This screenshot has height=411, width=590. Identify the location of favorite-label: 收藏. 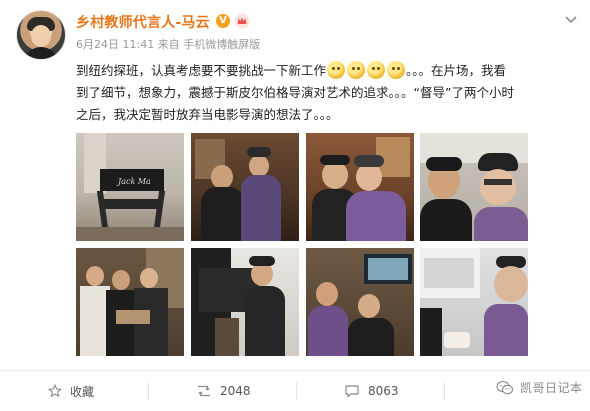
(82, 391).